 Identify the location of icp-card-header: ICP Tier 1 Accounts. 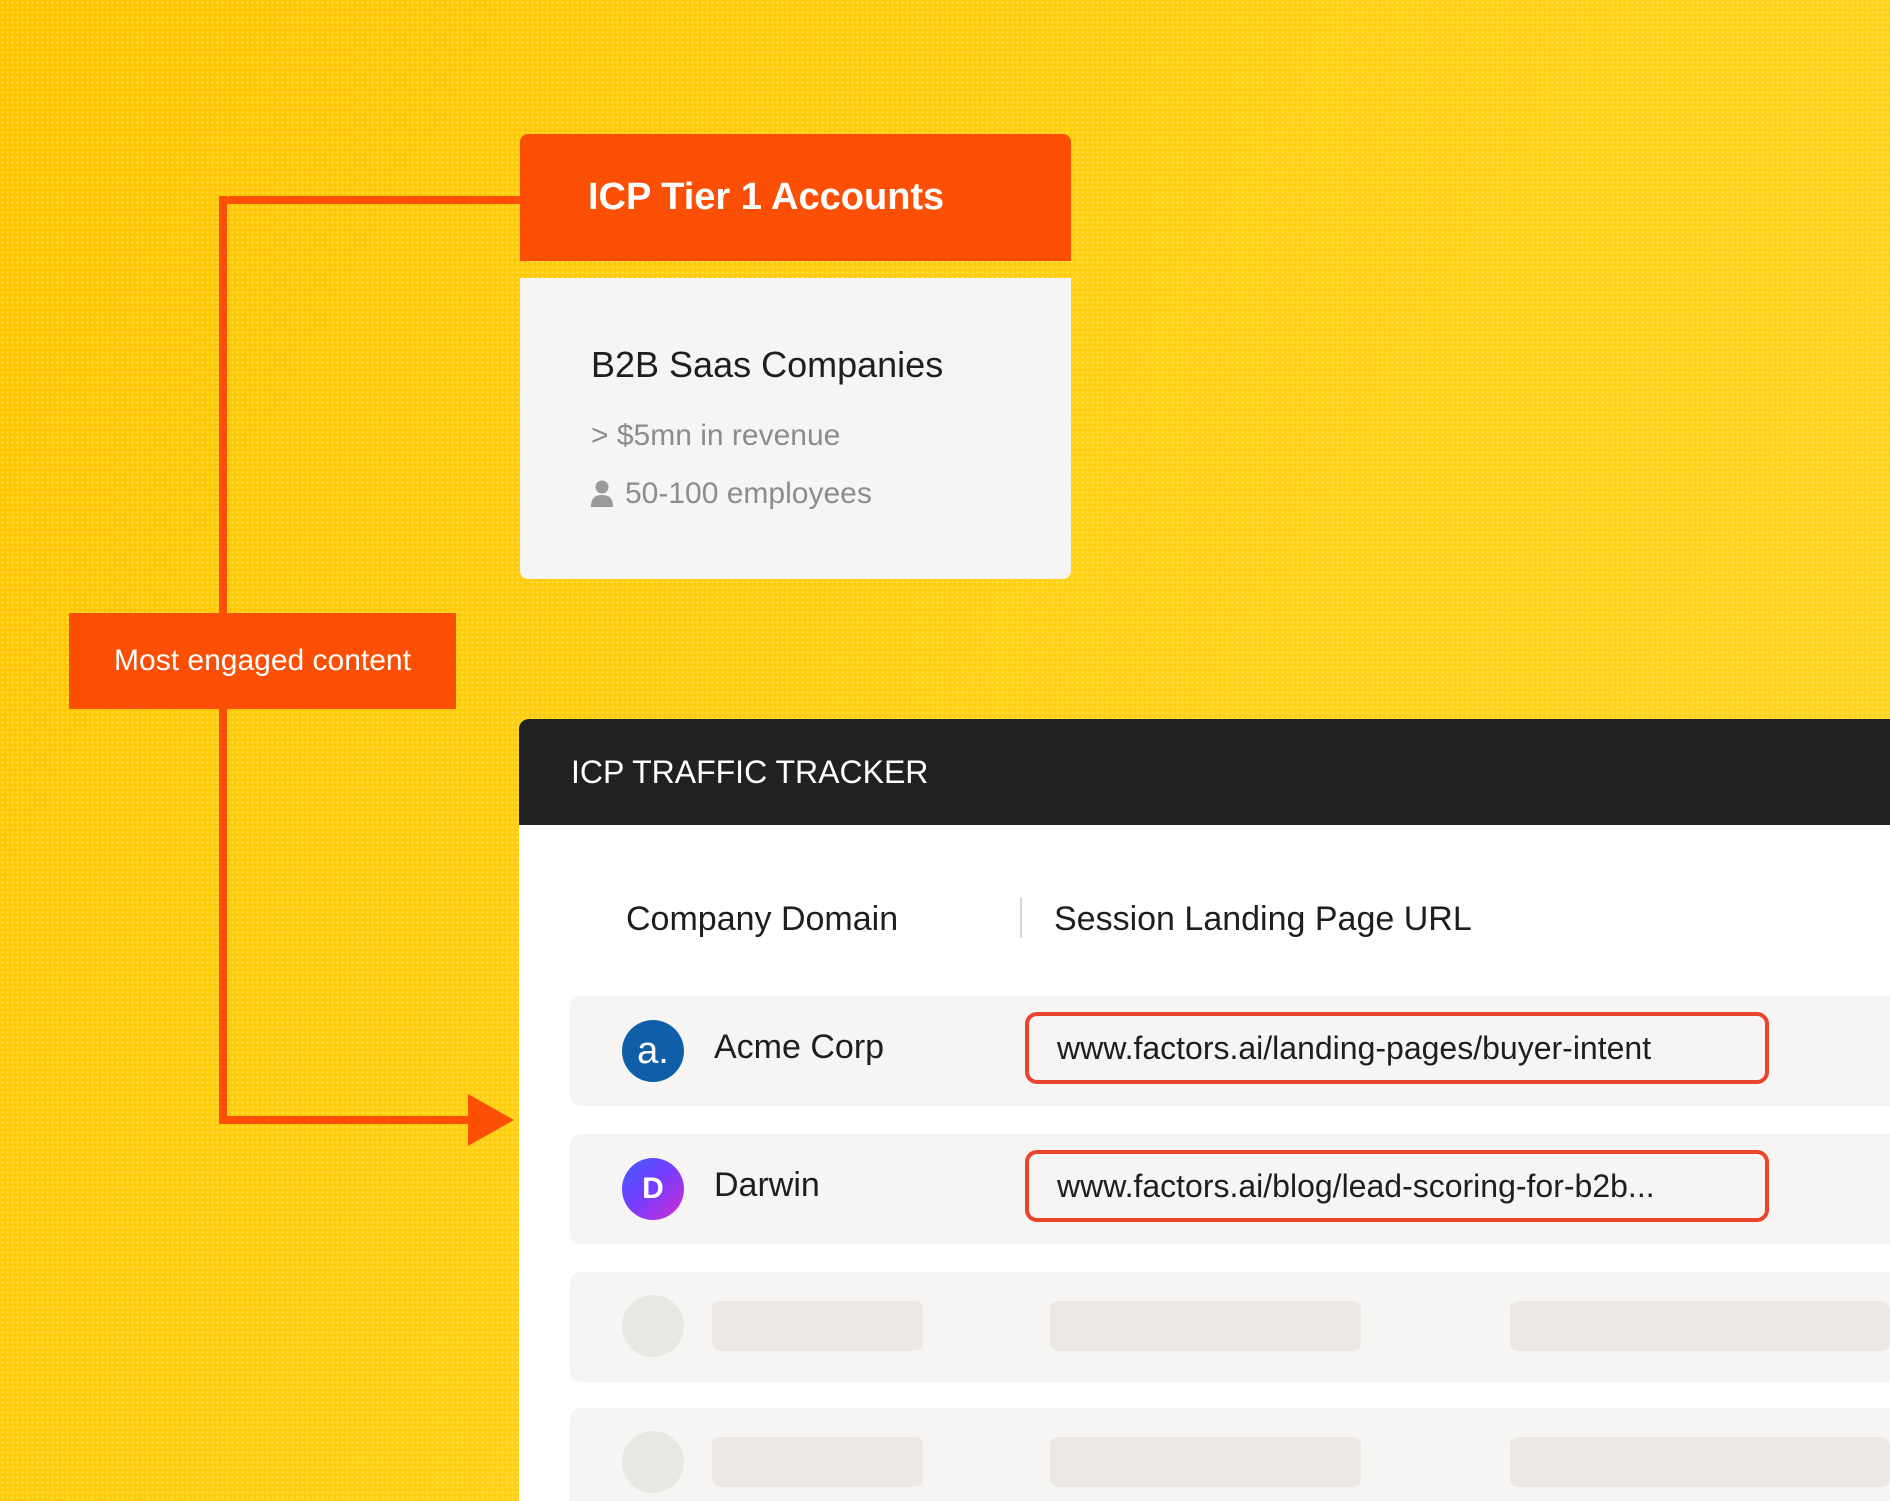
(795, 197).